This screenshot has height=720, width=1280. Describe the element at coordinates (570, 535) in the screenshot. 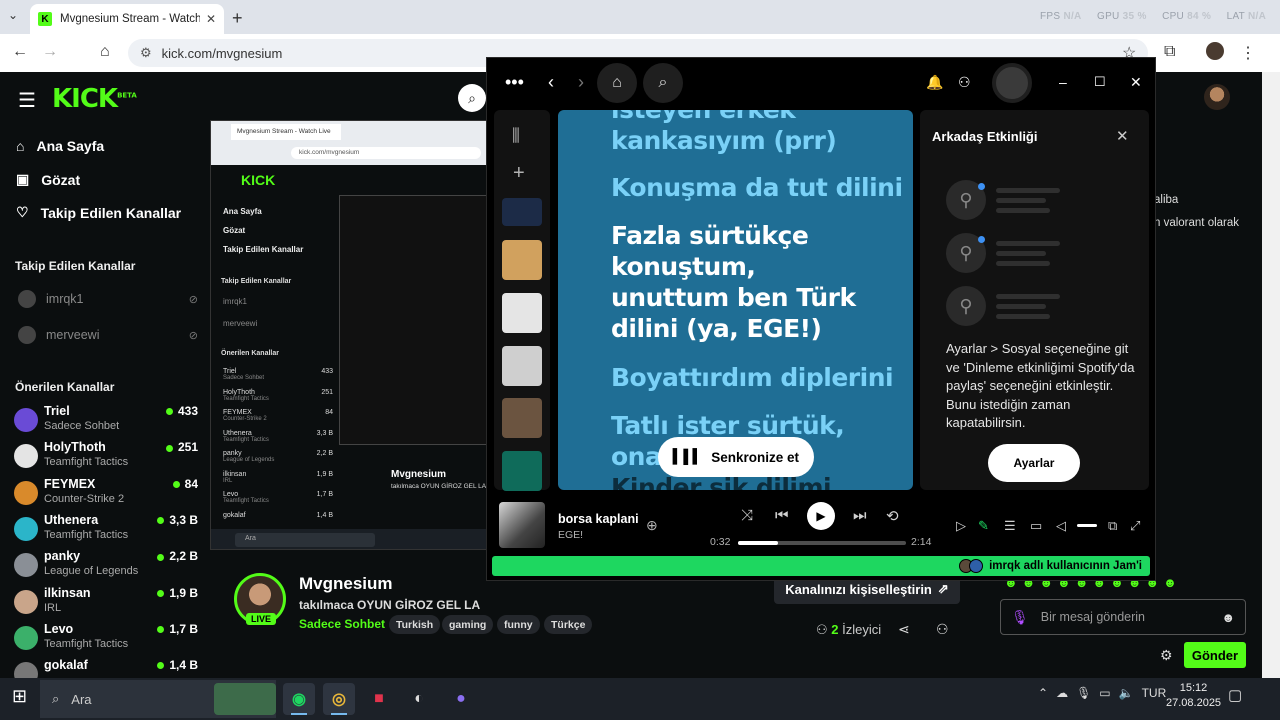

I see `track-artist: EGE!` at that location.